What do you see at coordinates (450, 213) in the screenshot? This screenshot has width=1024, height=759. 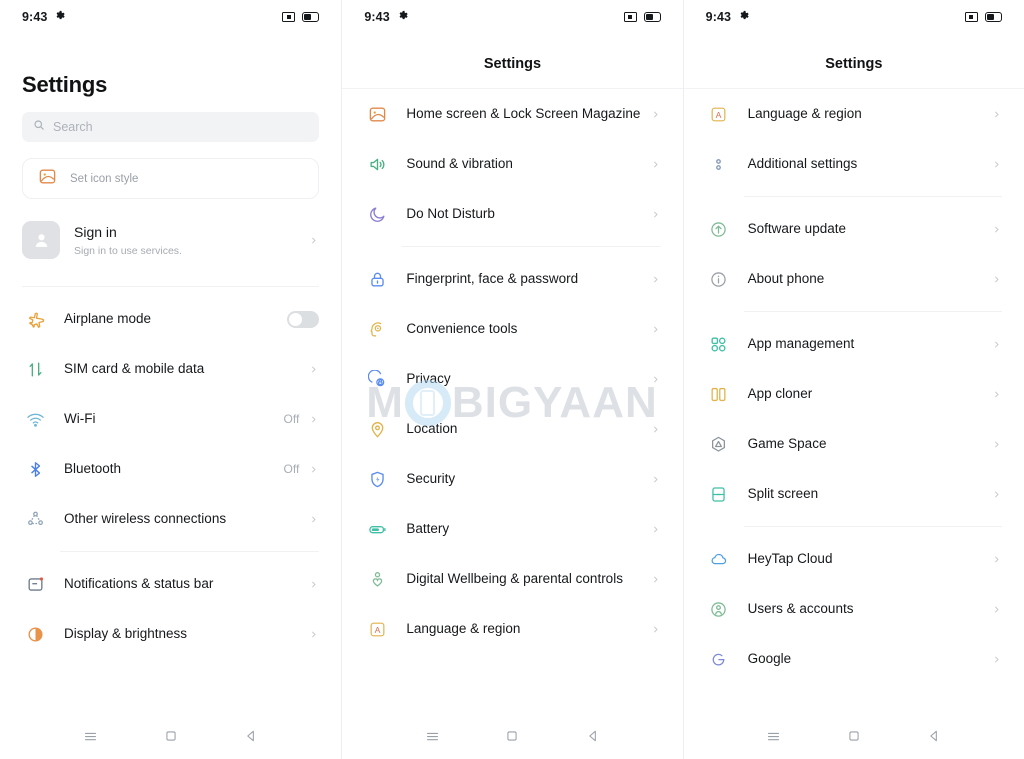 I see `settings-row-label: Do Not Disturb` at bounding box center [450, 213].